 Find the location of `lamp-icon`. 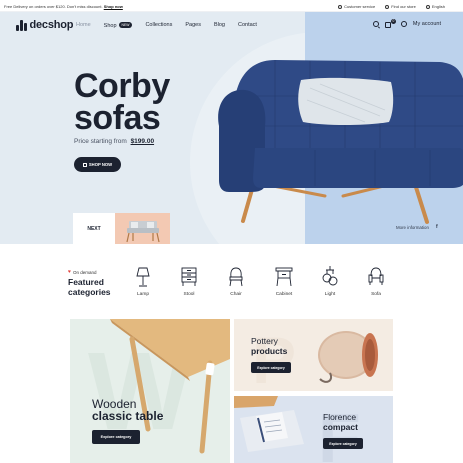

lamp-icon is located at coordinates (143, 277).